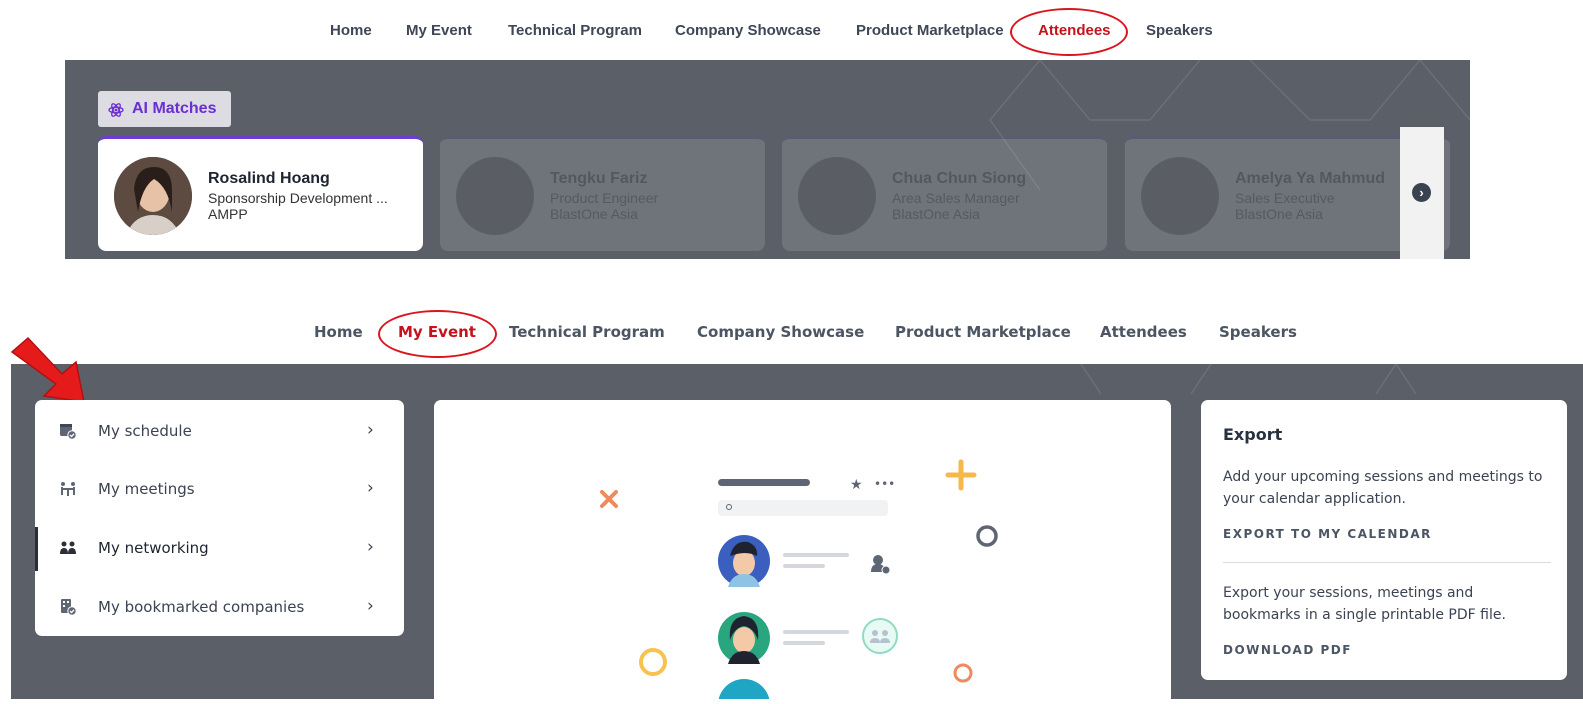 This screenshot has width=1583, height=704. I want to click on meeting-icon, so click(68, 489).